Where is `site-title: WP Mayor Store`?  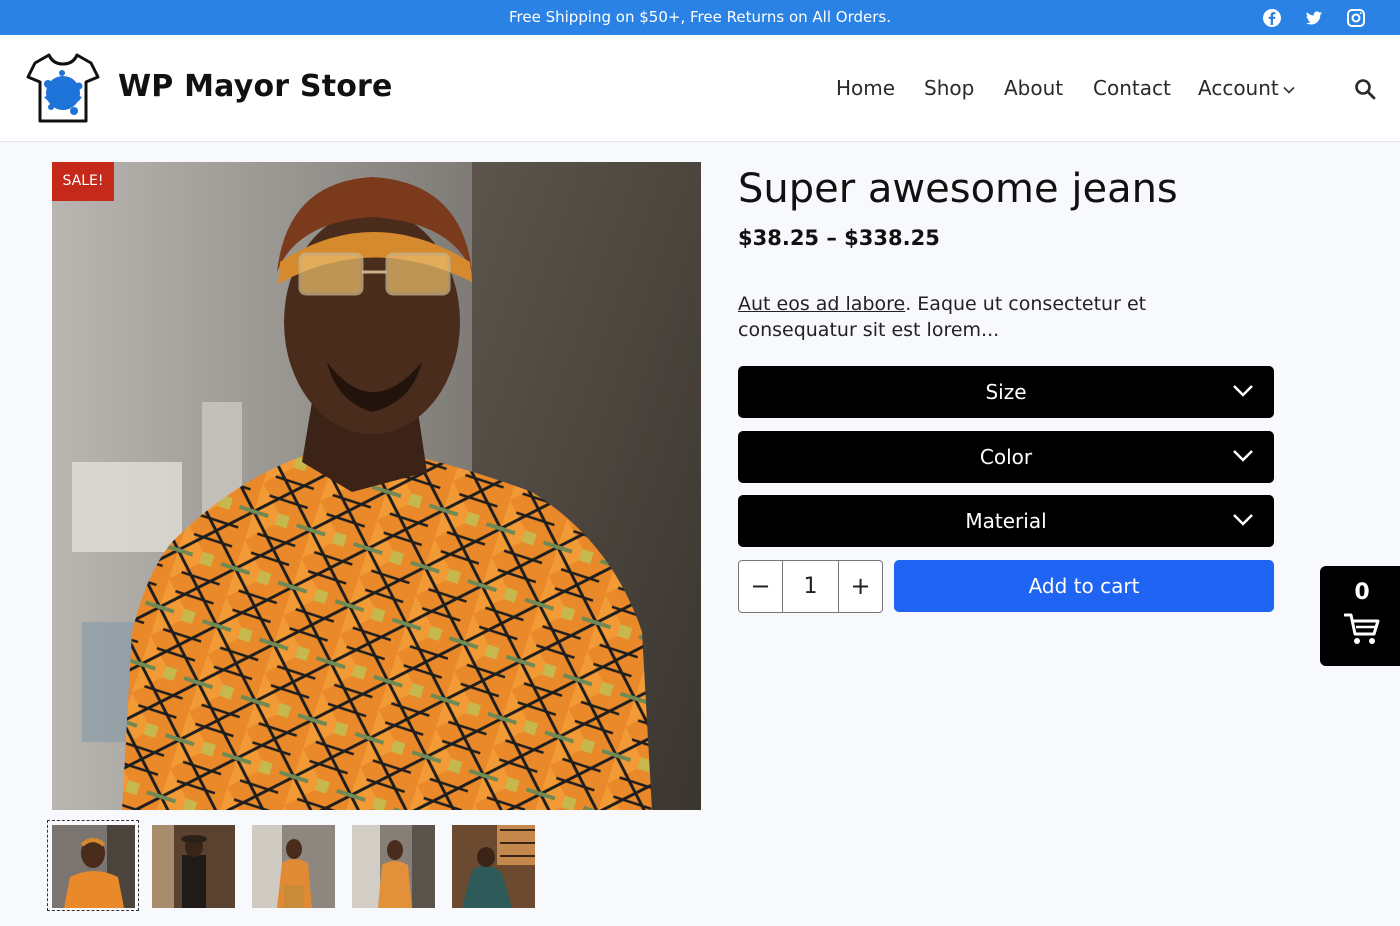 site-title: WP Mayor Store is located at coordinates (255, 86).